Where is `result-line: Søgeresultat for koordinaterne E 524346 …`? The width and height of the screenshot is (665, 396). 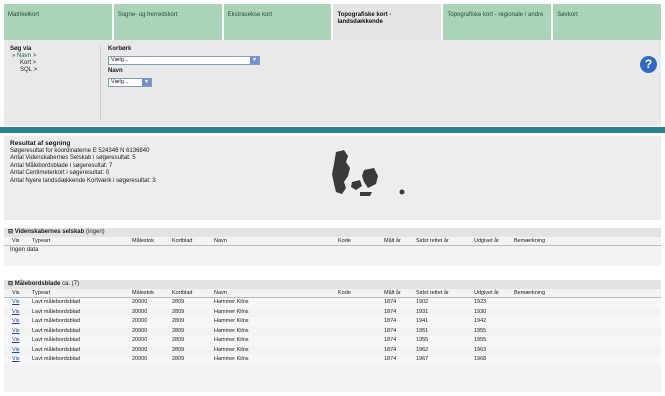 result-line: Søgeresultat for koordinaterne E 524346 … is located at coordinates (80, 150).